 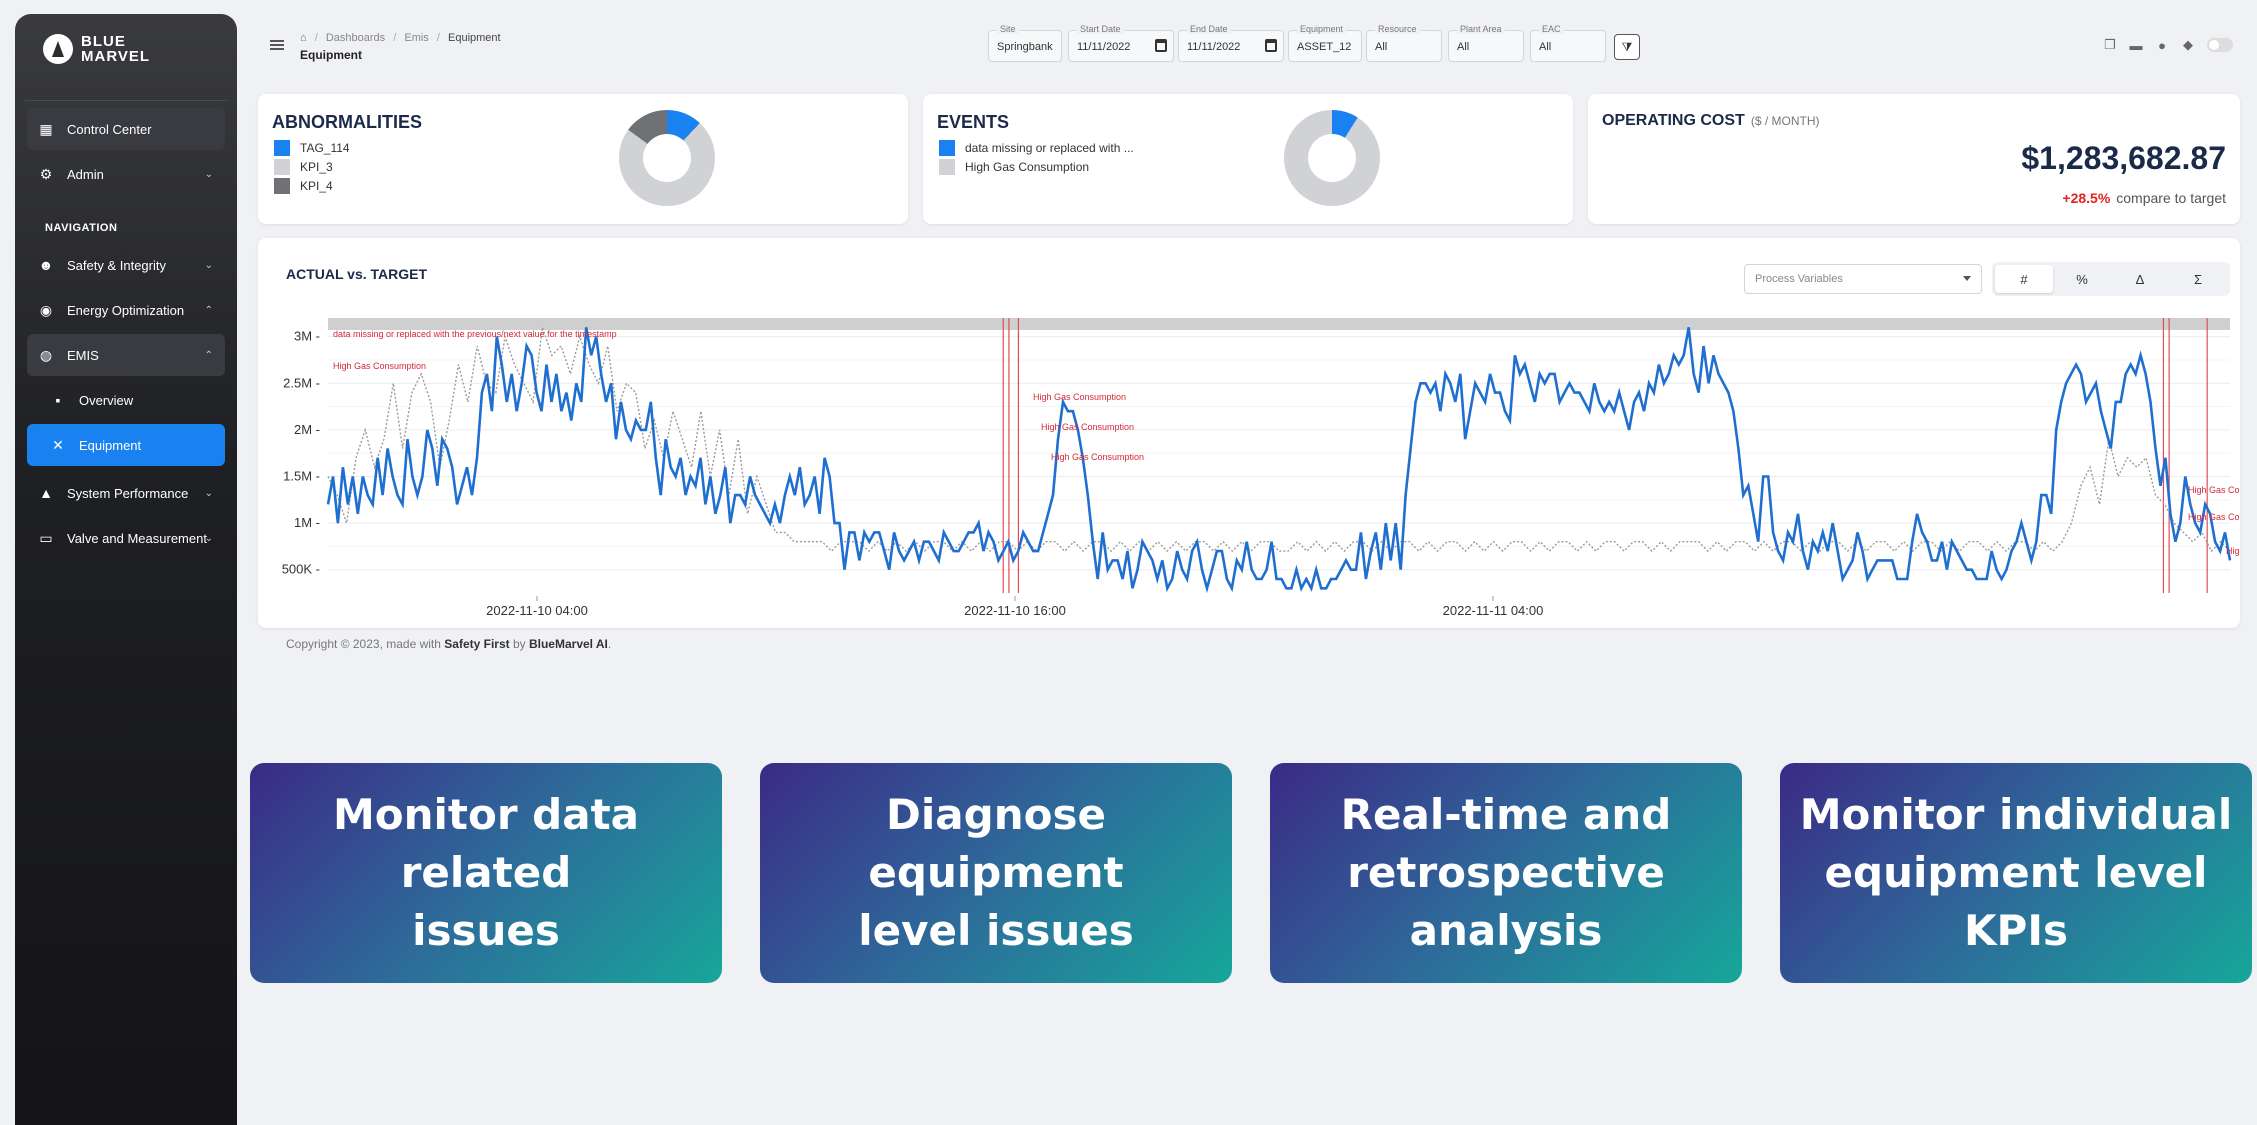 I want to click on brand-line-1: BLUE, so click(x=103, y=41).